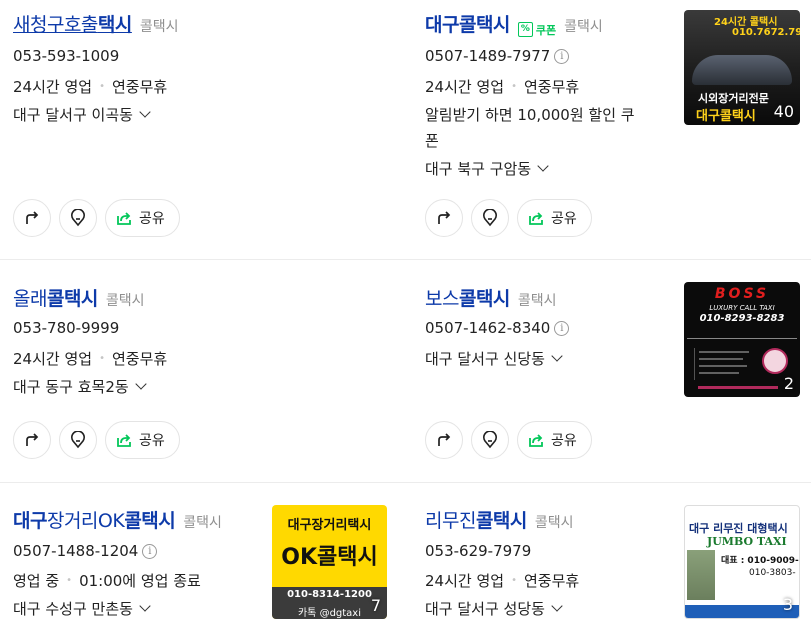 The image size is (811, 637). Describe the element at coordinates (476, 519) in the screenshot. I see `listing-title-link: 리무진콜택시` at that location.